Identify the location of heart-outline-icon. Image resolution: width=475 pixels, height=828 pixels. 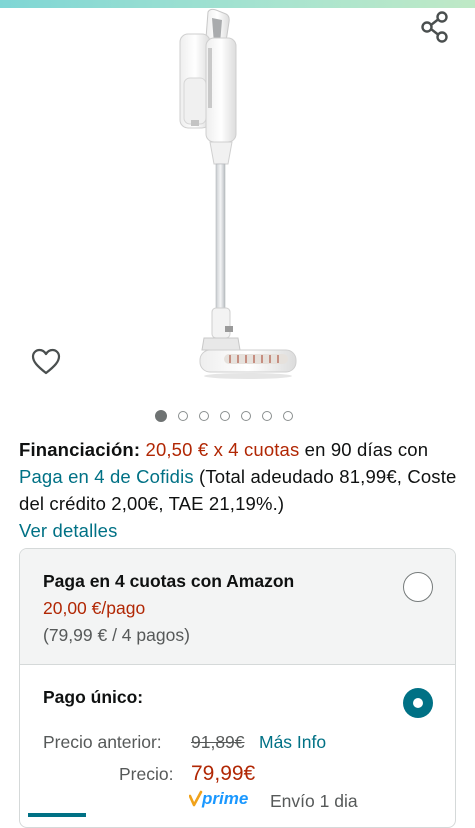
(46, 362).